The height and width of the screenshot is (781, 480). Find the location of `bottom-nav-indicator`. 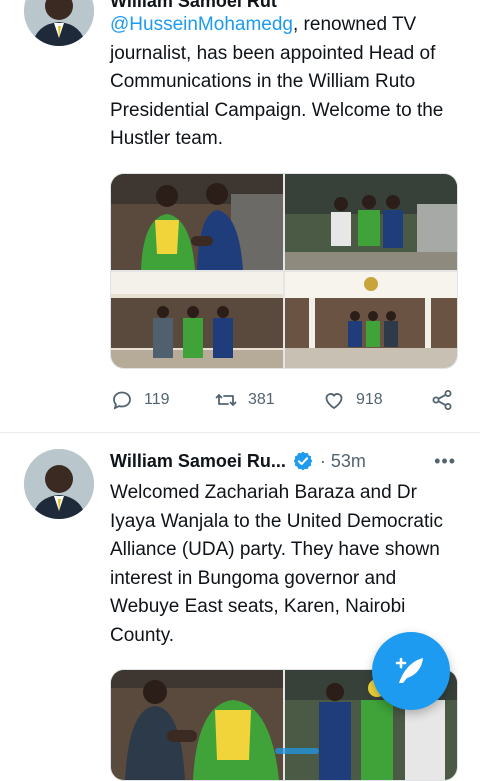

bottom-nav-indicator is located at coordinates (297, 751).